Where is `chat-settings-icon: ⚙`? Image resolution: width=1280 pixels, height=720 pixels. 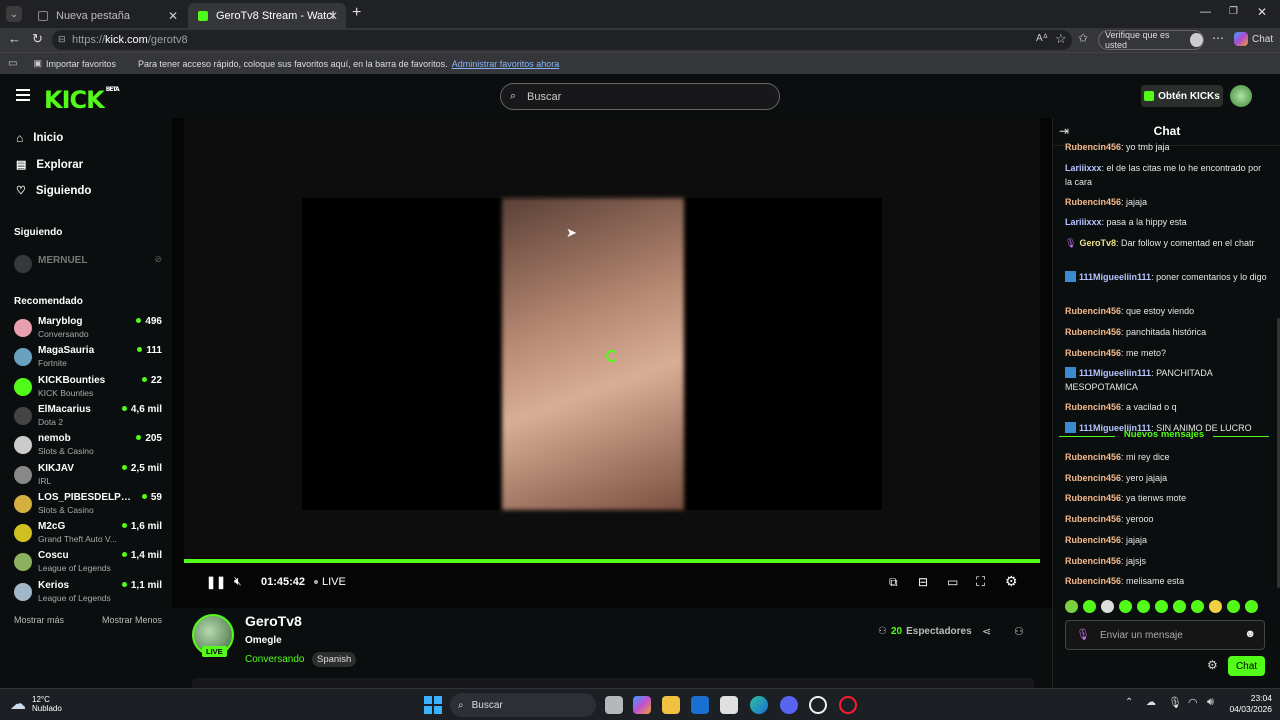 chat-settings-icon: ⚙ is located at coordinates (1212, 665).